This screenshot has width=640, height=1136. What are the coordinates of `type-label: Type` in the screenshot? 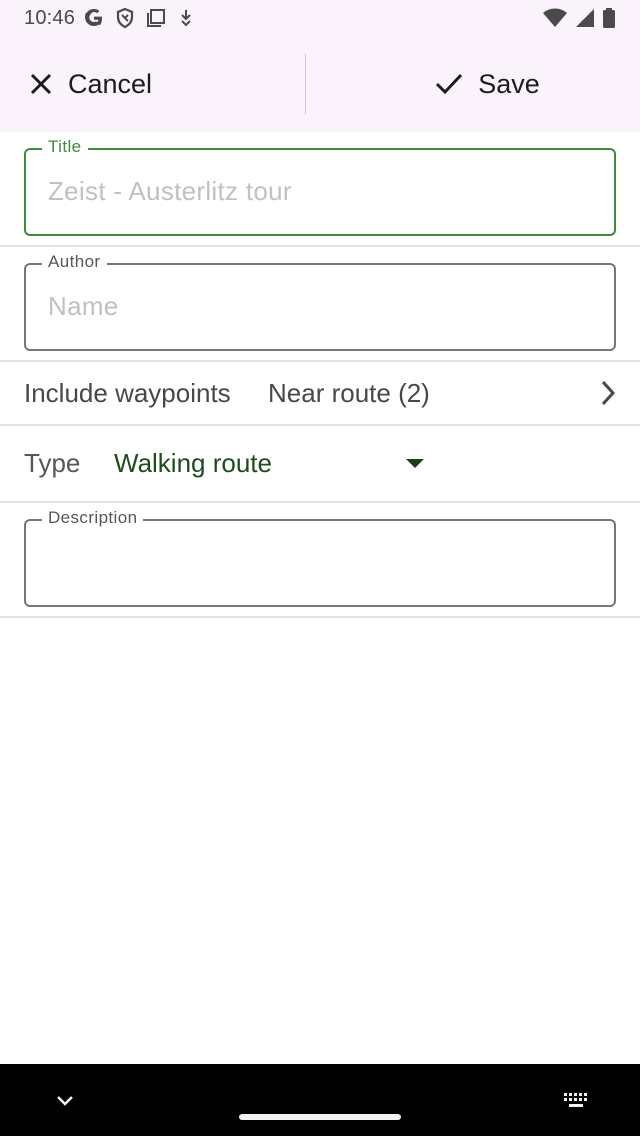 It's located at (52, 463).